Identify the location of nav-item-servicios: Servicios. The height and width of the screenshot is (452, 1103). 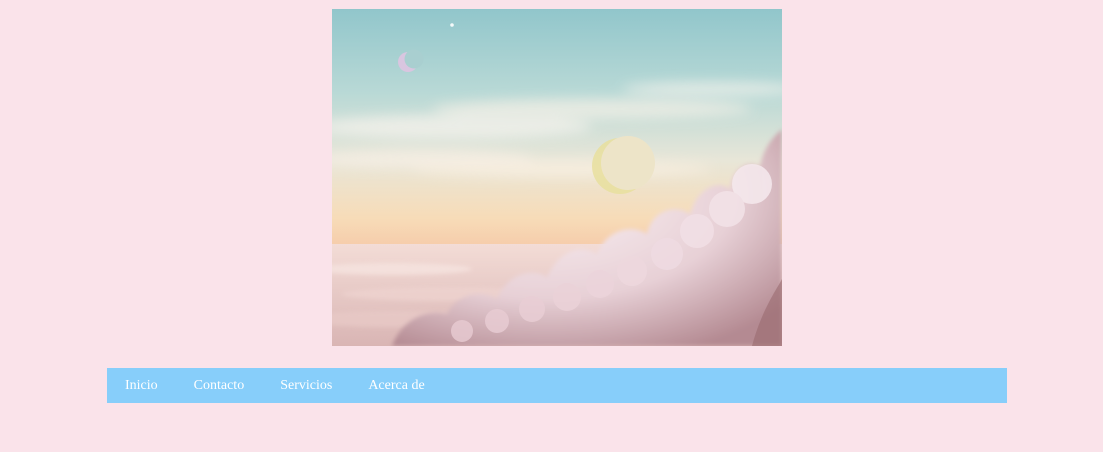
(306, 385).